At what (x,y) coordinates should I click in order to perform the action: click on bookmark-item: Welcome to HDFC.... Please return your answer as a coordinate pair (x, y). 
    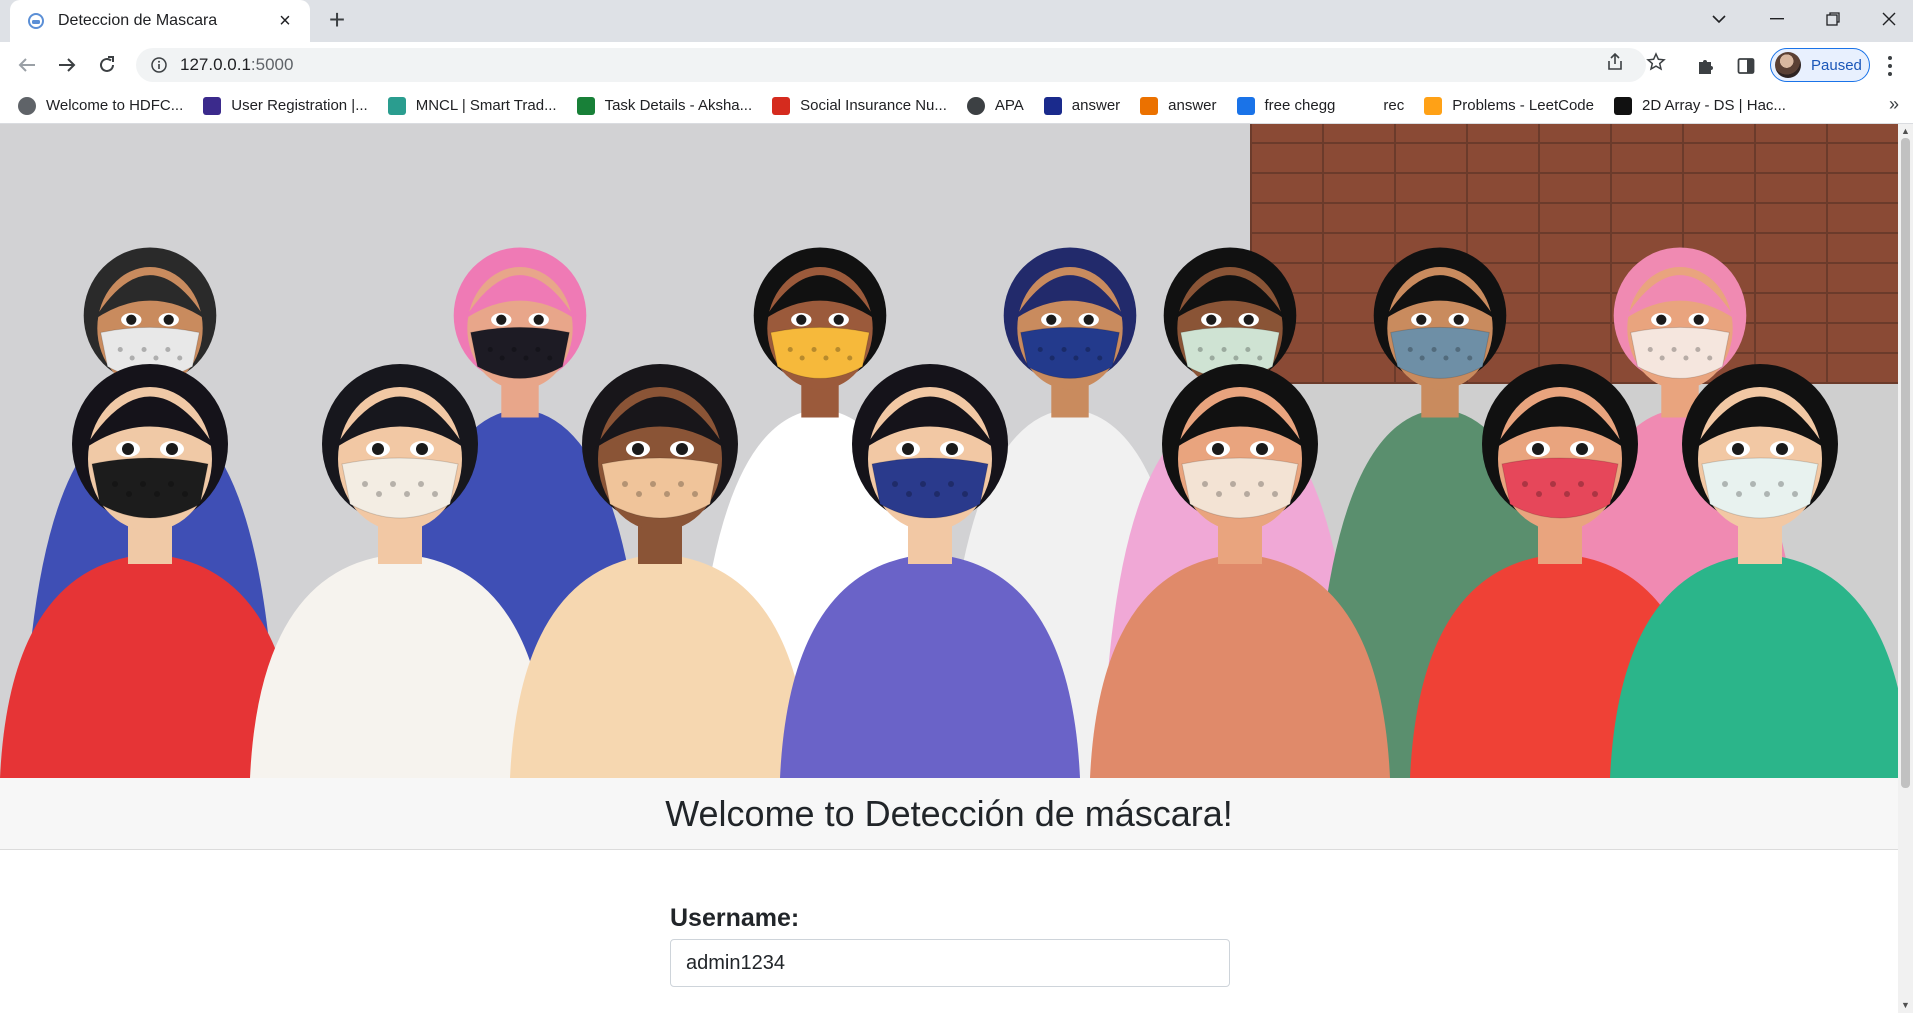
    Looking at the image, I should click on (101, 105).